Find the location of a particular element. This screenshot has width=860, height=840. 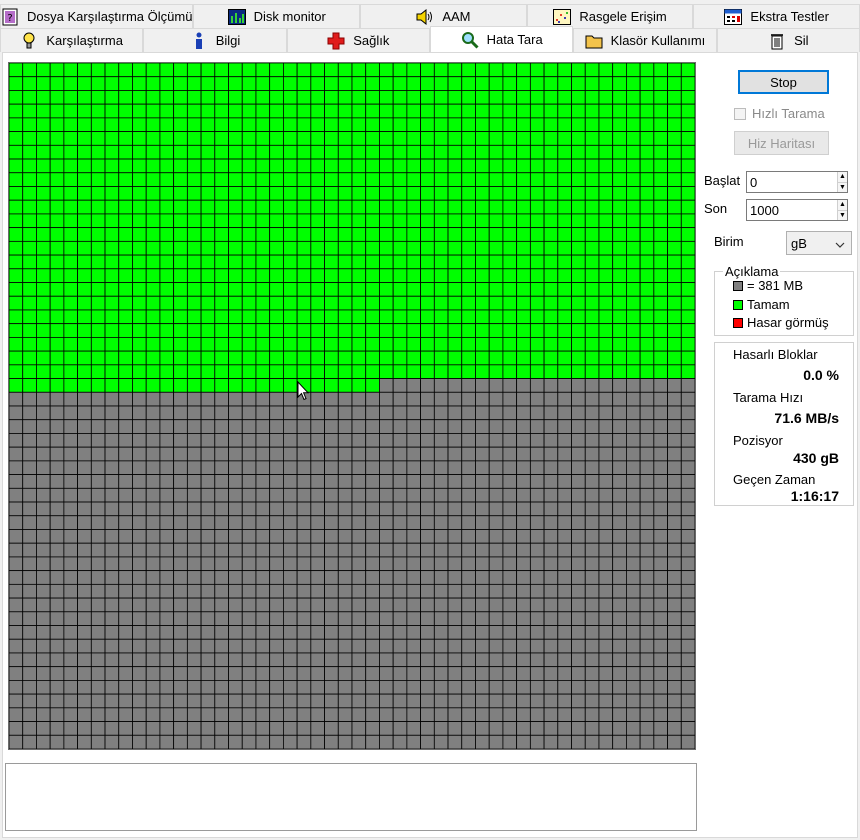

start-spin-buttons: ▲ ▼ is located at coordinates (842, 182).